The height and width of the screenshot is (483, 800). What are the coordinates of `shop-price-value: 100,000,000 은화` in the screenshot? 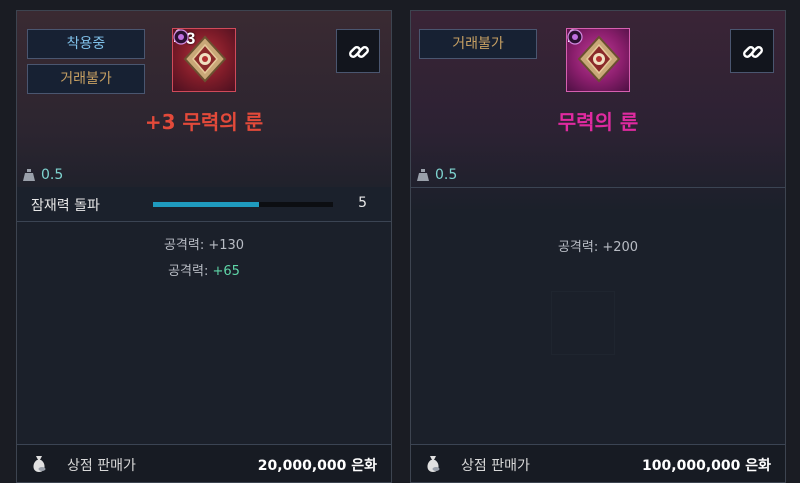 It's located at (706, 466).